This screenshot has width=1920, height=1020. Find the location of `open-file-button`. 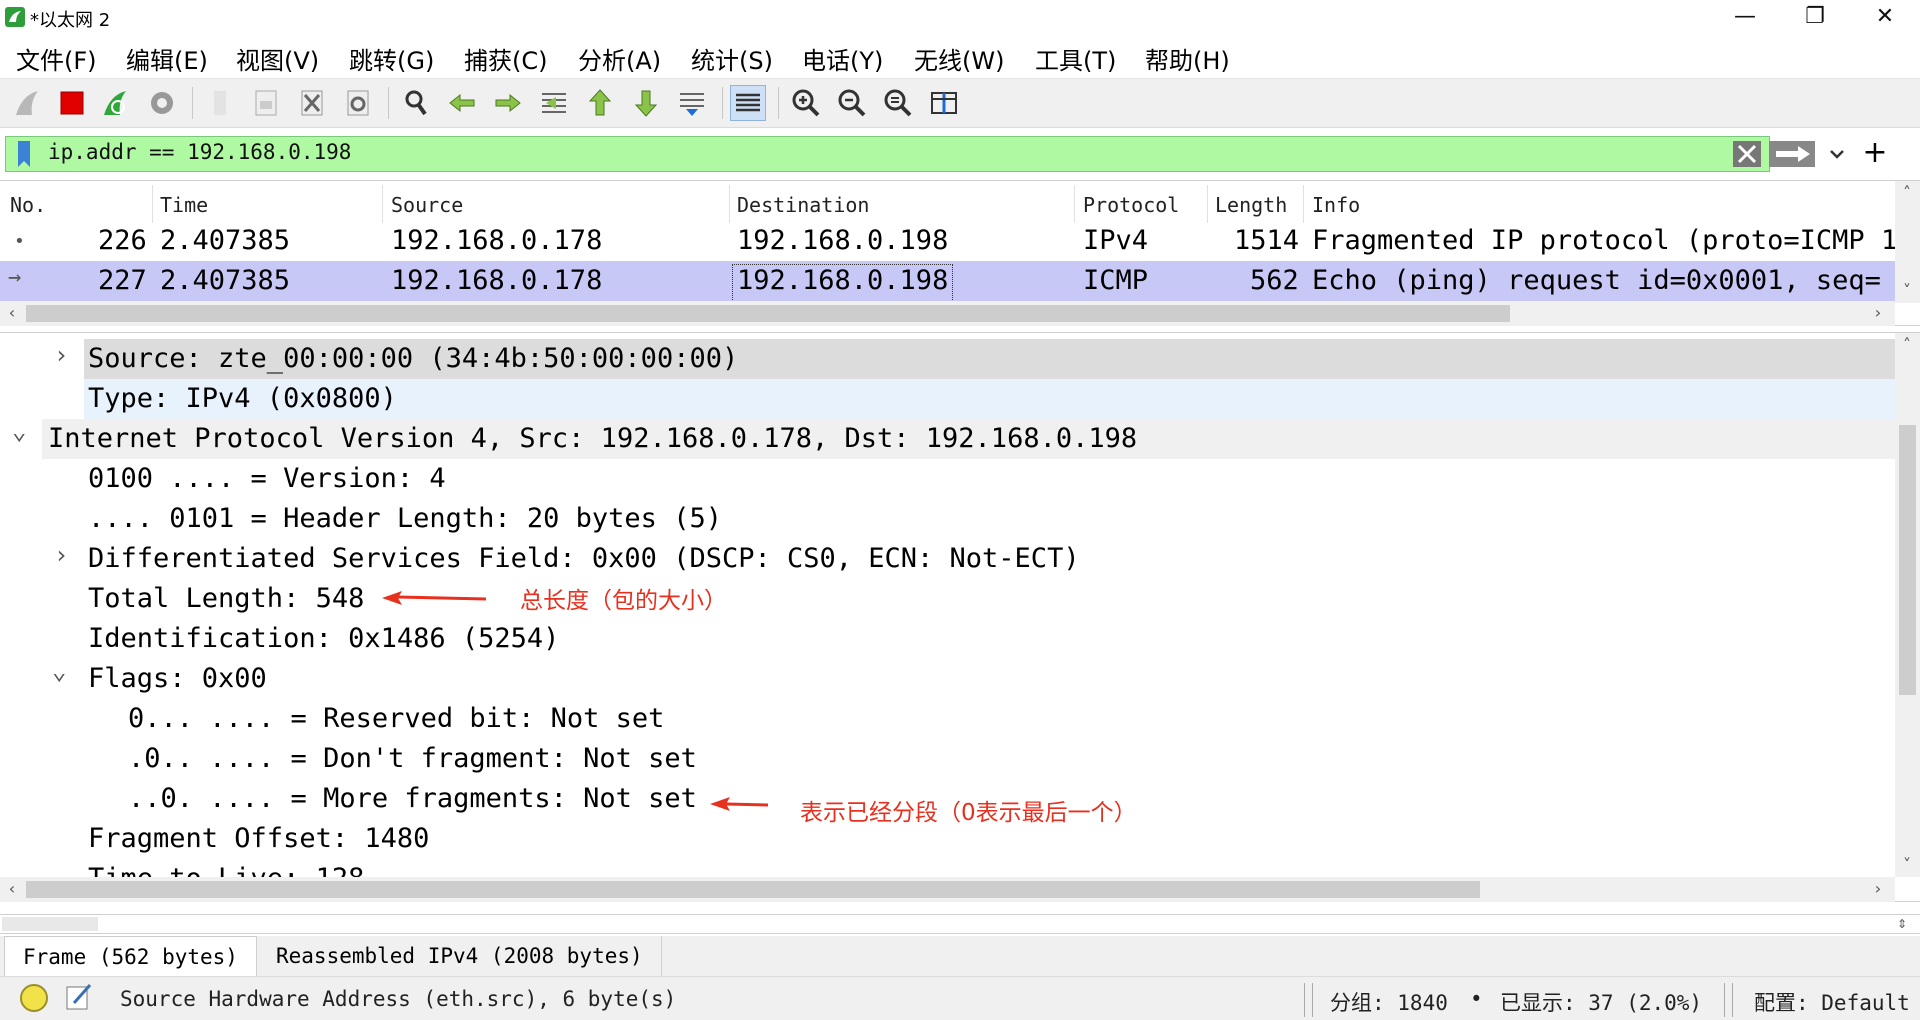

open-file-button is located at coordinates (220, 103).